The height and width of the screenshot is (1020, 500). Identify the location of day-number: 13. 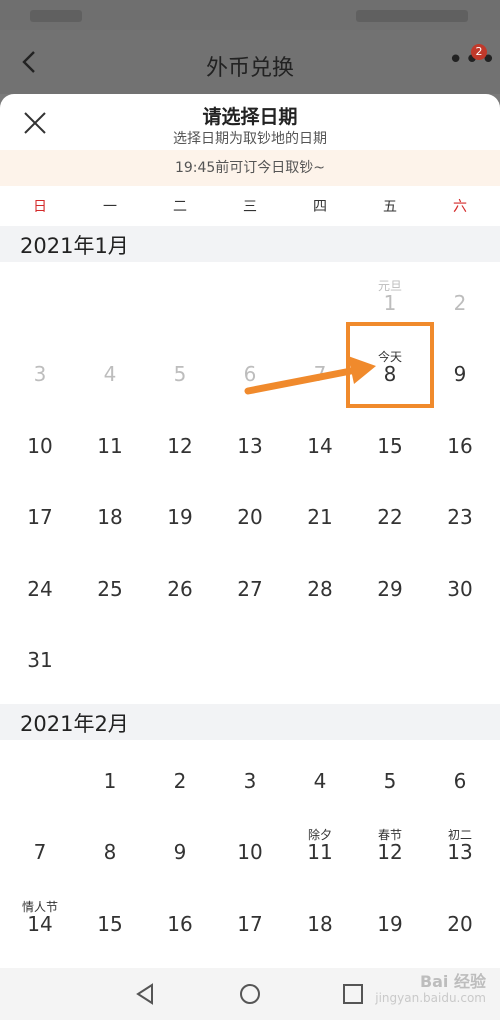
(250, 446).